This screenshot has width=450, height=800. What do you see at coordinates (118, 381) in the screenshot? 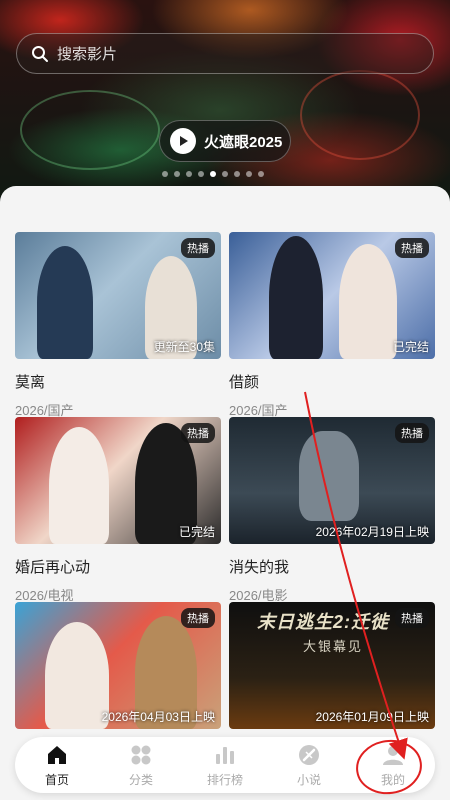
I see `movie-title: 莫离` at bounding box center [118, 381].